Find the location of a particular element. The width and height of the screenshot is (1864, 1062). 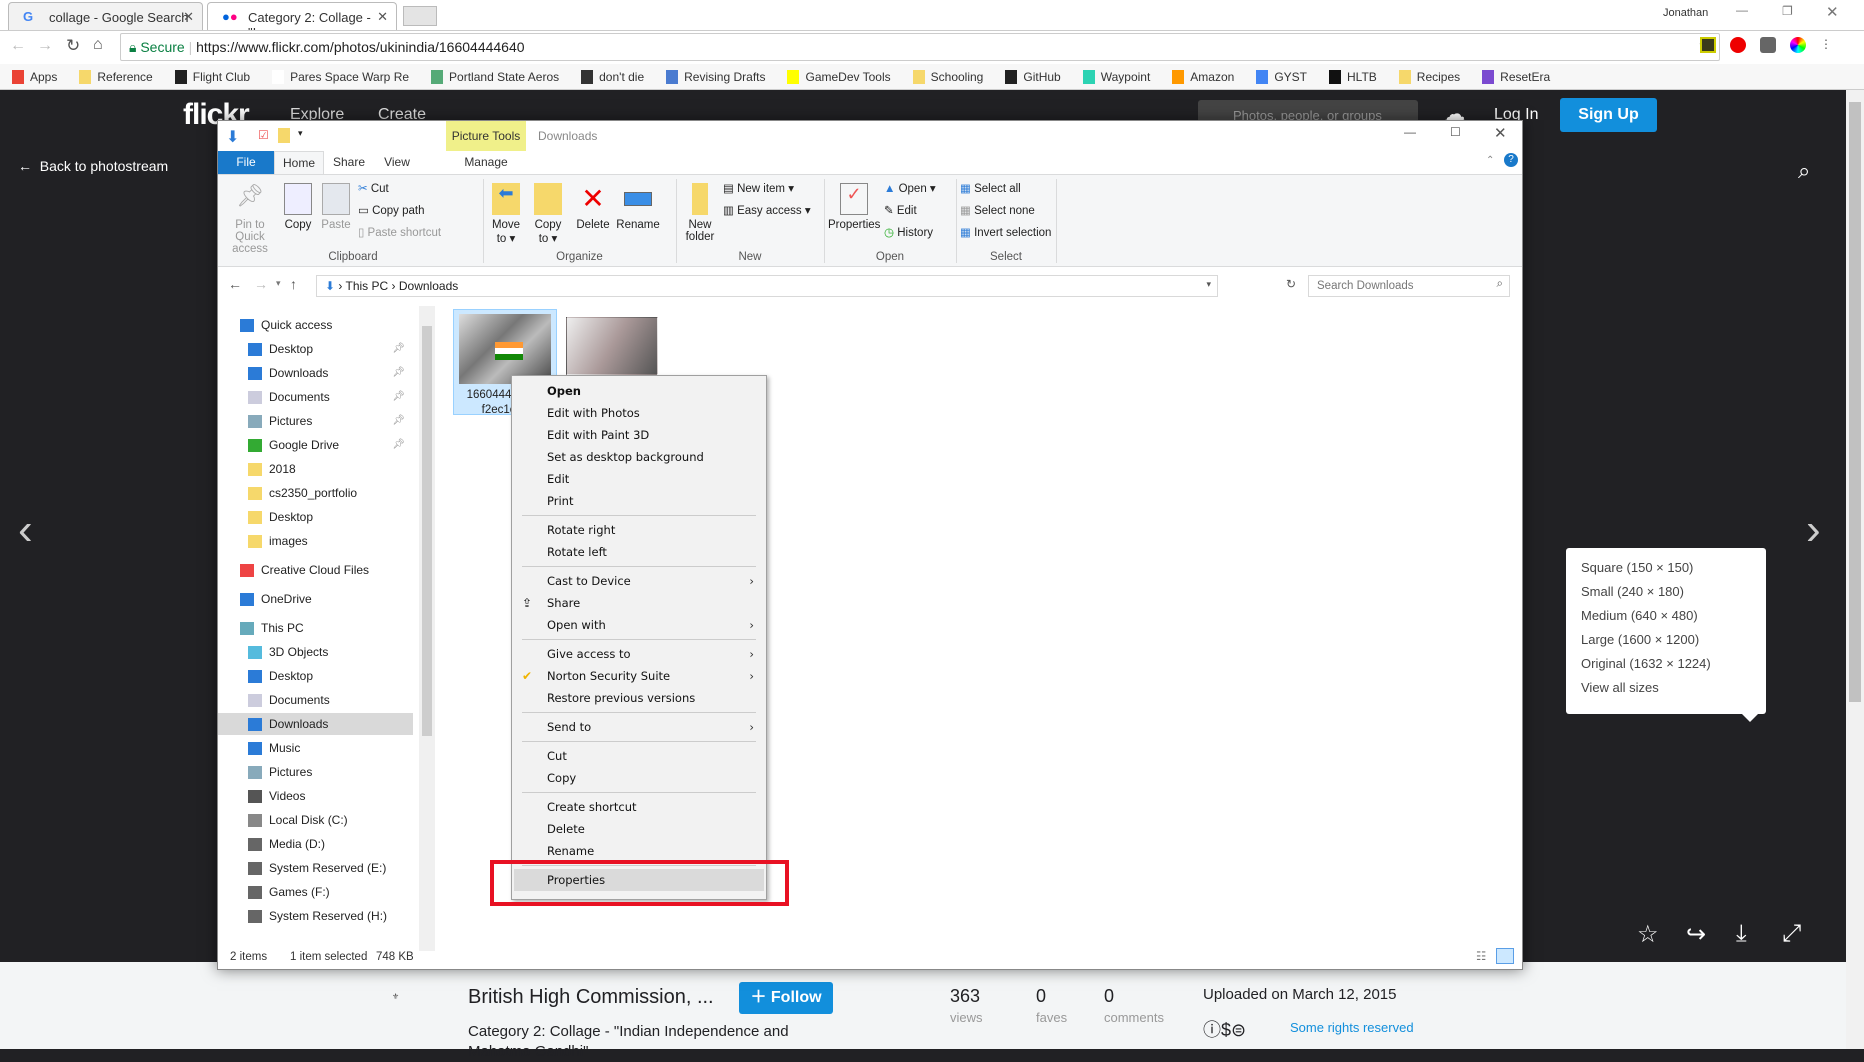

share-icon: ↪ is located at coordinates (1696, 934).